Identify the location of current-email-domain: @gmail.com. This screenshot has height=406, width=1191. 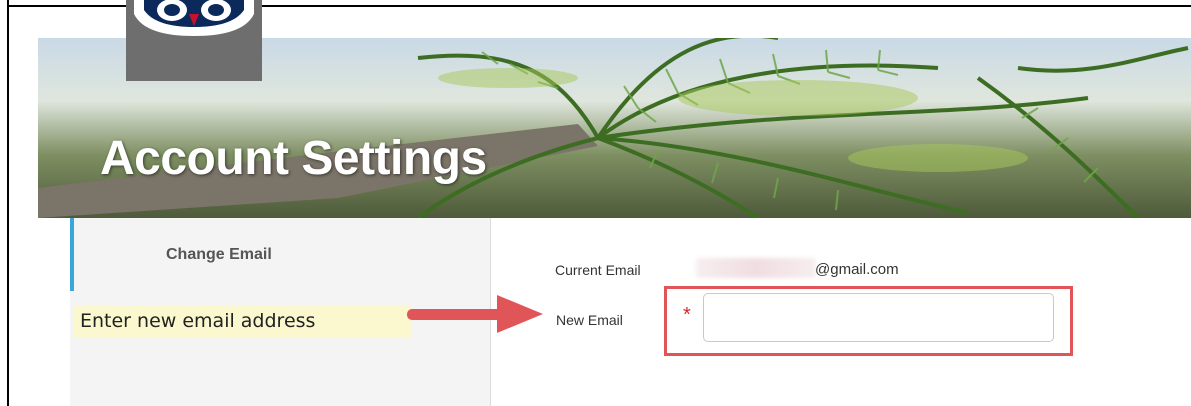
(857, 269).